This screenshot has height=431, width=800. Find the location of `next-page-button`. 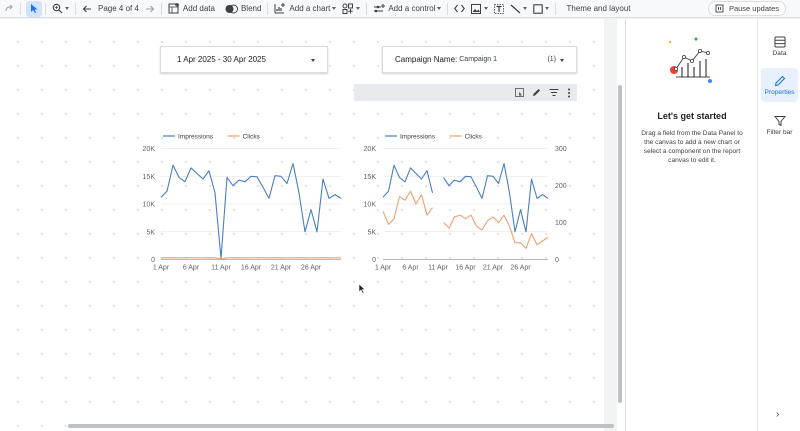

next-page-button is located at coordinates (150, 9).